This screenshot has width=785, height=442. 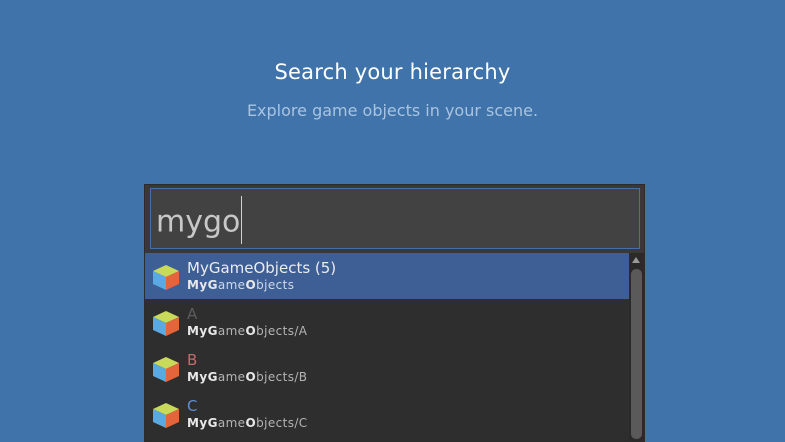 I want to click on page-title: Search your hierarchy, so click(x=392, y=72).